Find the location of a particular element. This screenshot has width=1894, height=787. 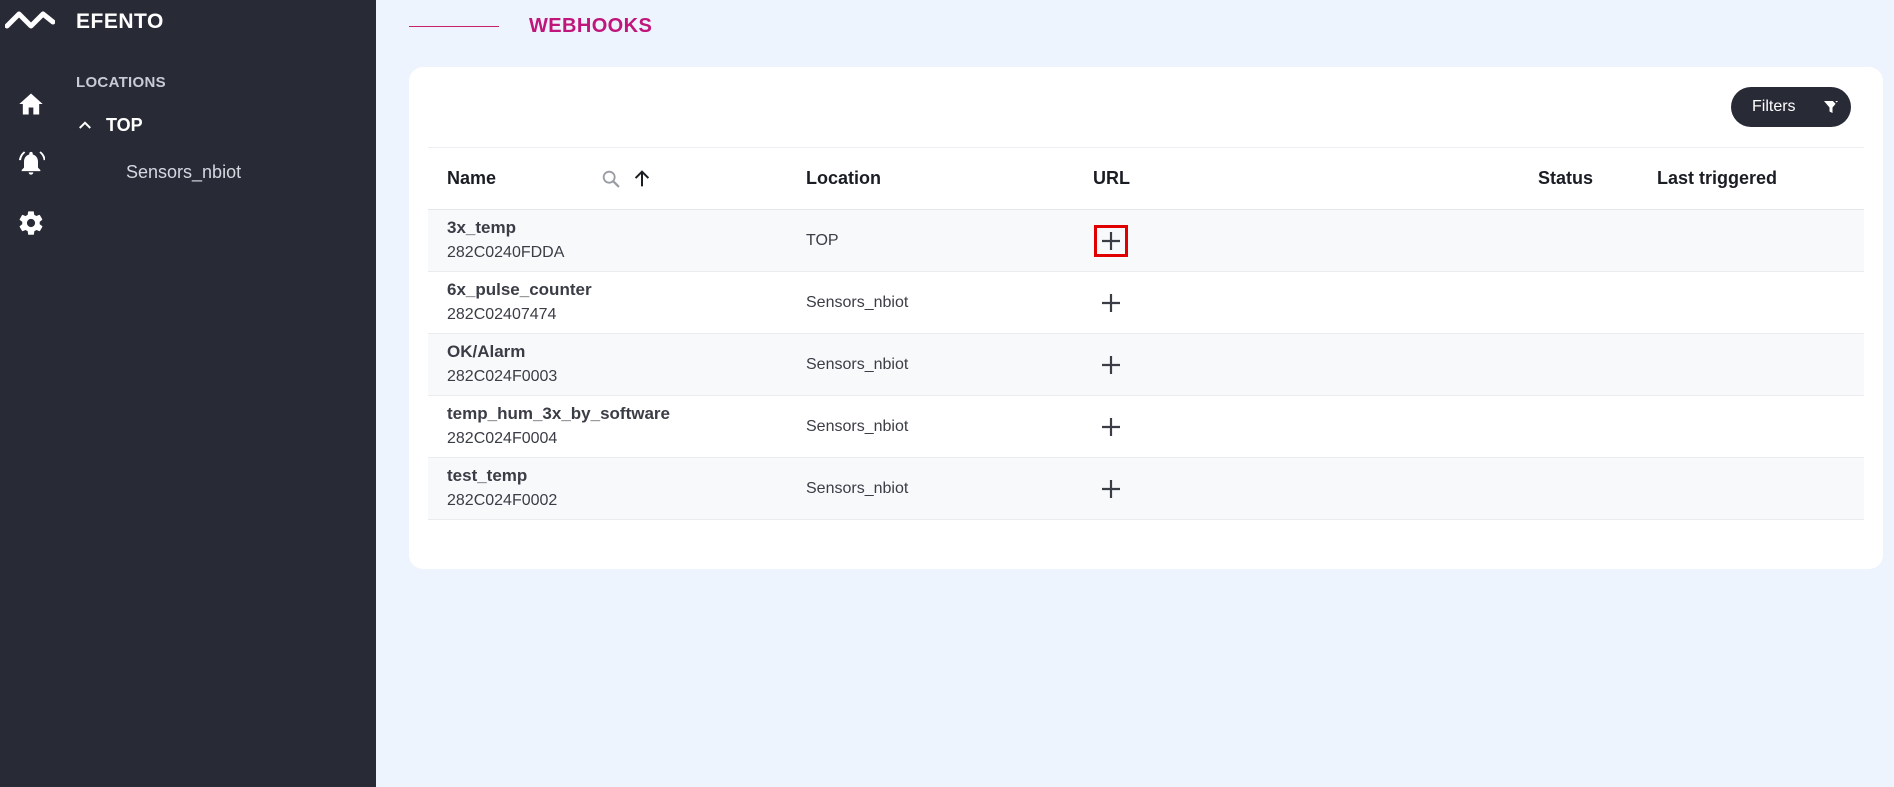

efento-logo-icon is located at coordinates (30, 20).